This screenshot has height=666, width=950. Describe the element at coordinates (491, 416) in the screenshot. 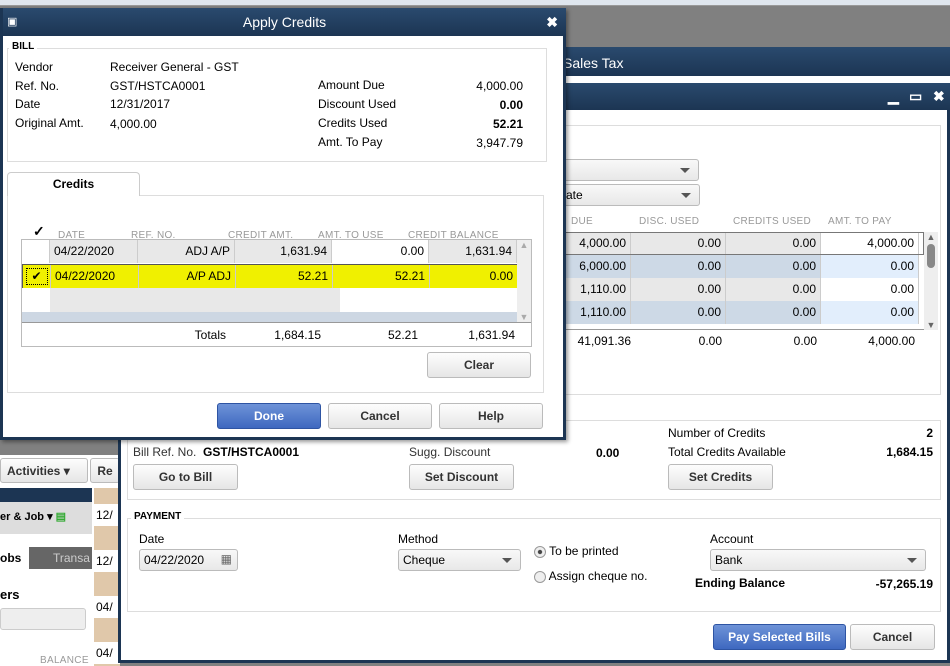

I see `help-button: Help` at that location.